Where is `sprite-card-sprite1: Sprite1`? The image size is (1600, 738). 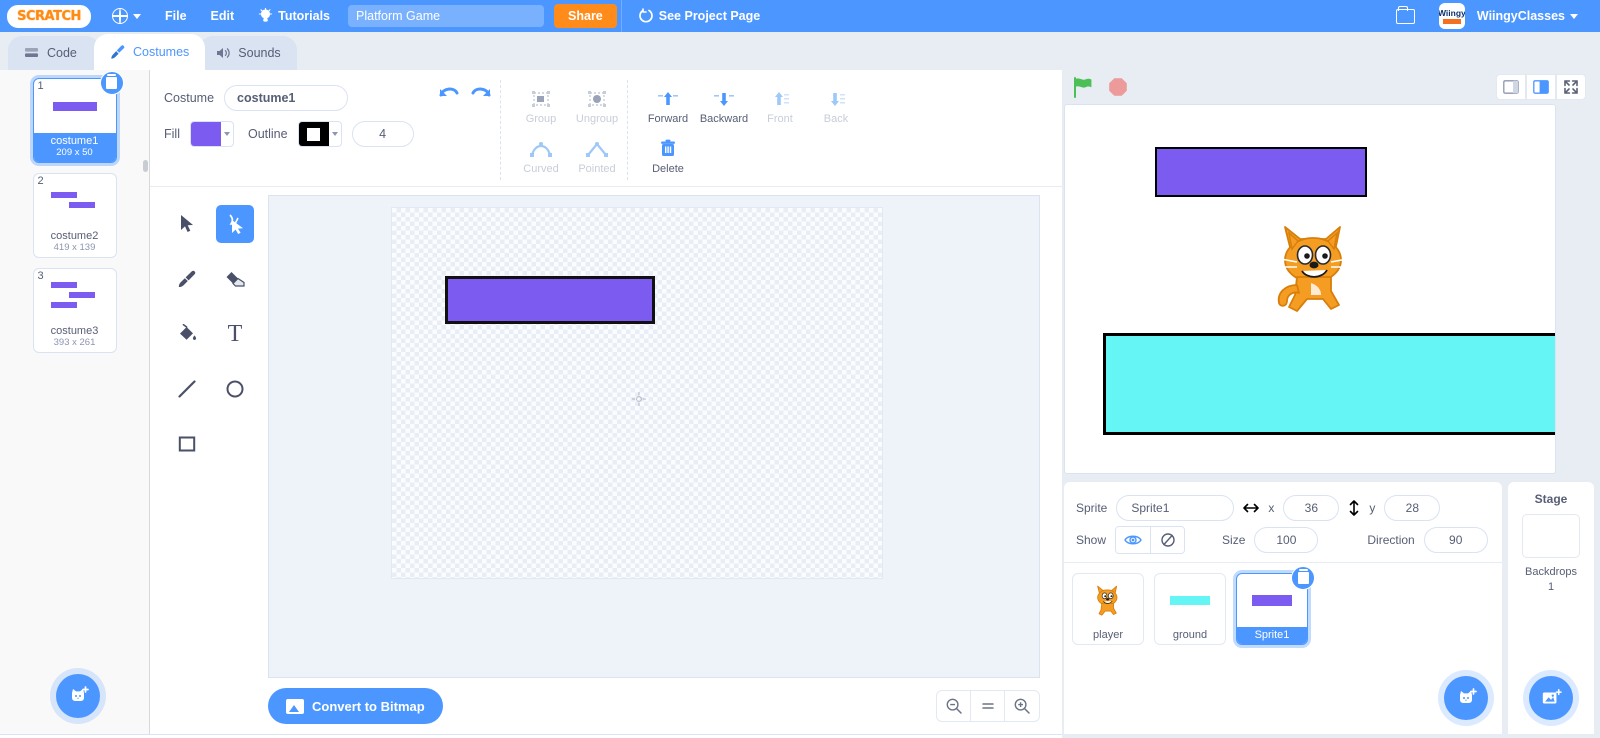
sprite-card-sprite1: Sprite1 is located at coordinates (1275, 605).